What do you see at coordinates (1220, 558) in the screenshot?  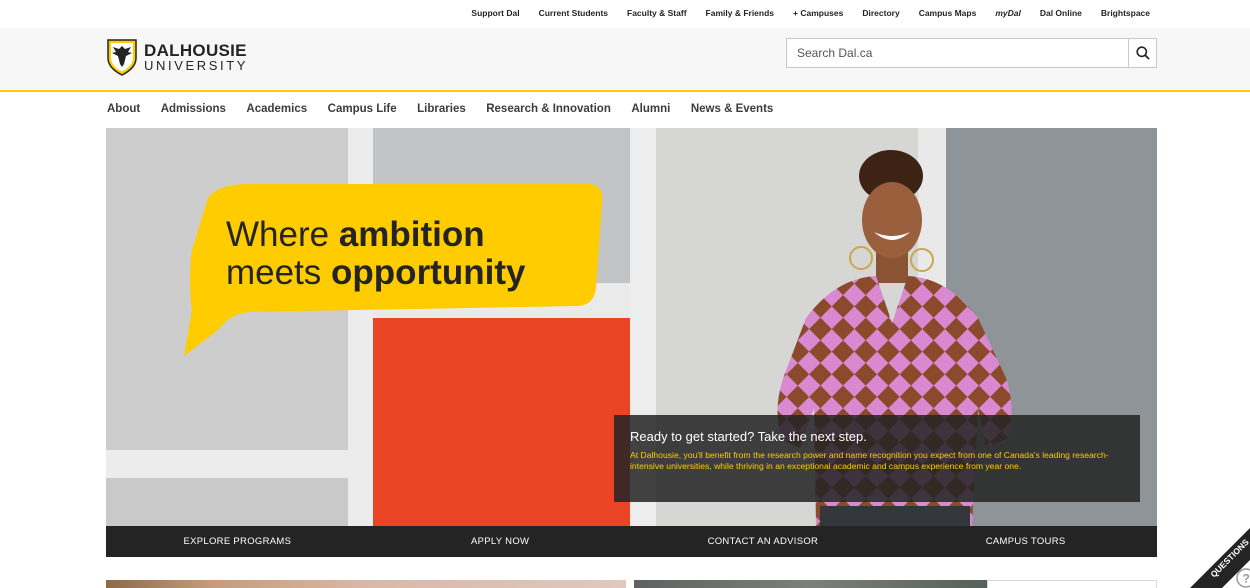 I see `questions-ribbon: QUESTIONS ?` at bounding box center [1220, 558].